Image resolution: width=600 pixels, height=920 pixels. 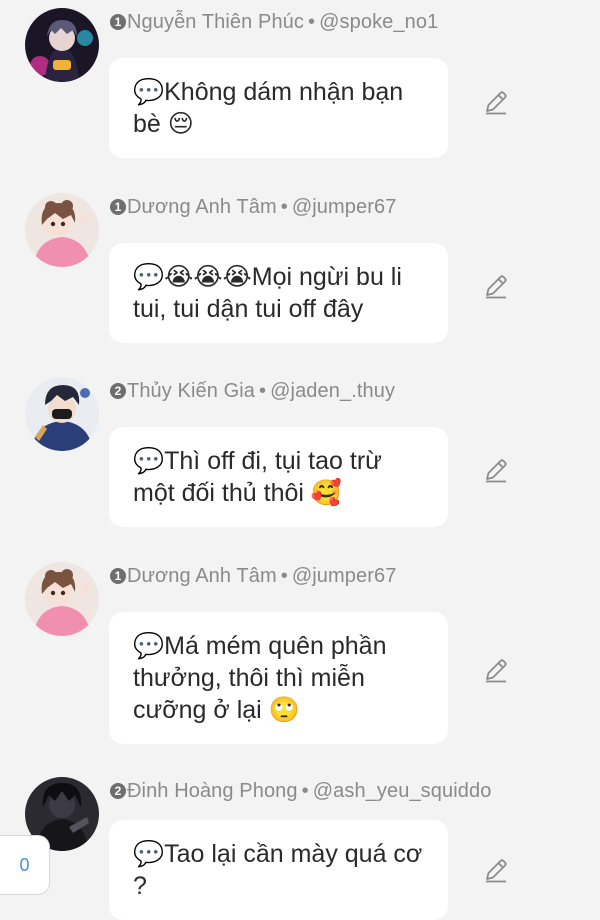 I want to click on author-handle: @jaden_.thuy, so click(x=332, y=391).